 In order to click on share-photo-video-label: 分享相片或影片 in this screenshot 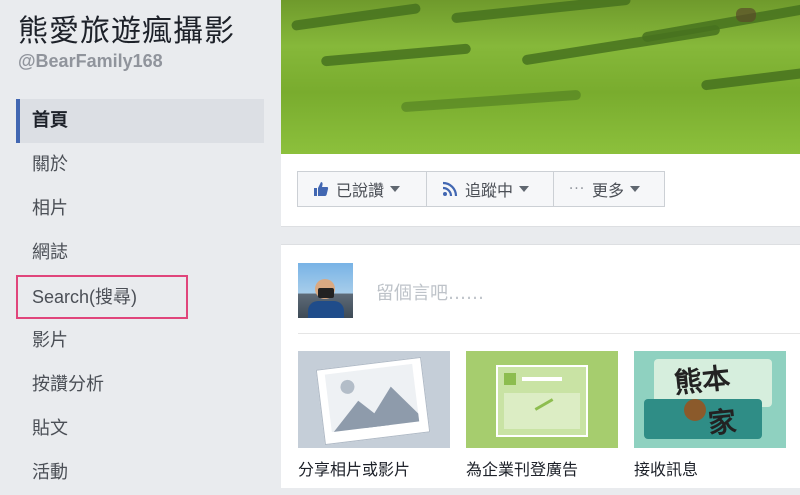, I will do `click(354, 469)`.